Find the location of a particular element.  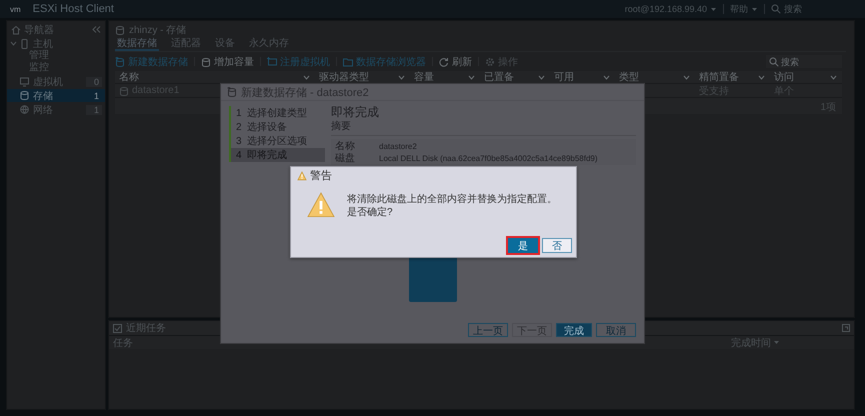

summary-value: Local DELL Disk (naa.62cea7f0be85a4002c5a14ce89b58fd9) is located at coordinates (488, 158).